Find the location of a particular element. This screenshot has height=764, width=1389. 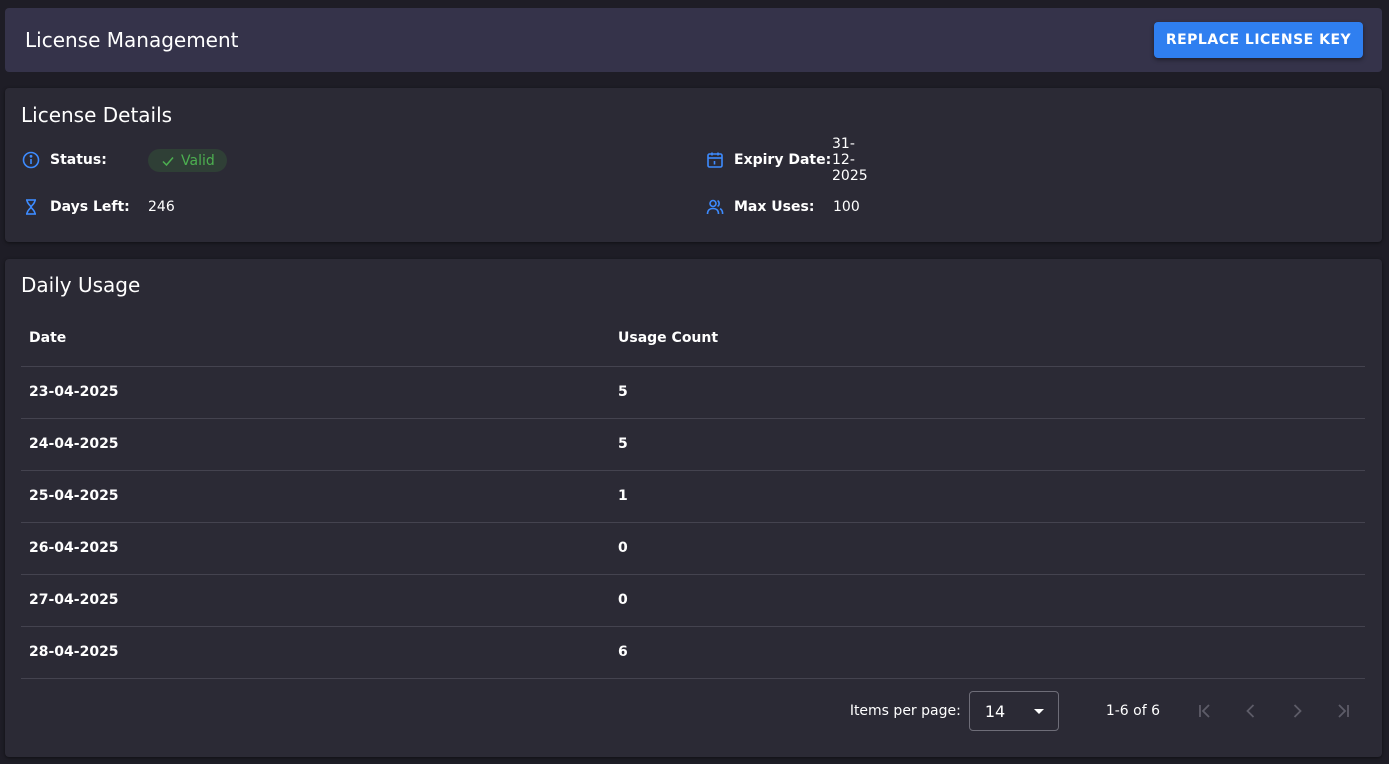

next-page-button is located at coordinates (1297, 711).